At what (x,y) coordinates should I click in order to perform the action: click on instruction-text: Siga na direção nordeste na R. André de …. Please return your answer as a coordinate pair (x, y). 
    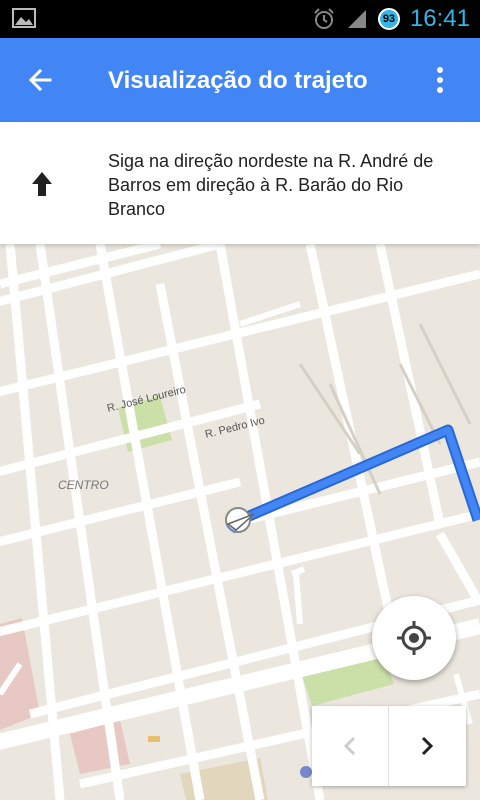
    Looking at the image, I should click on (271, 185).